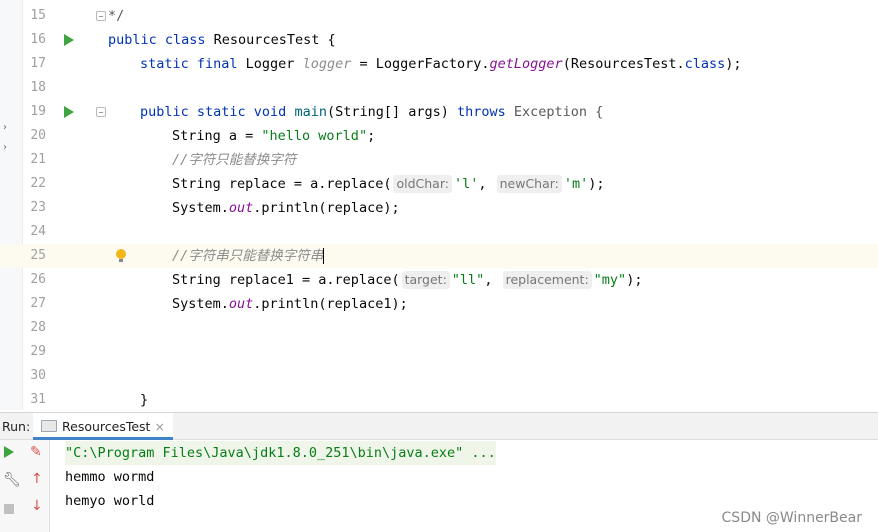 This screenshot has width=878, height=532. Describe the element at coordinates (38, 39) in the screenshot. I see `line-number: 16` at that location.